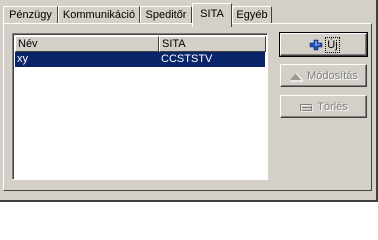 This screenshot has height=240, width=378. What do you see at coordinates (323, 44) in the screenshot?
I see `new-button: Új` at bounding box center [323, 44].